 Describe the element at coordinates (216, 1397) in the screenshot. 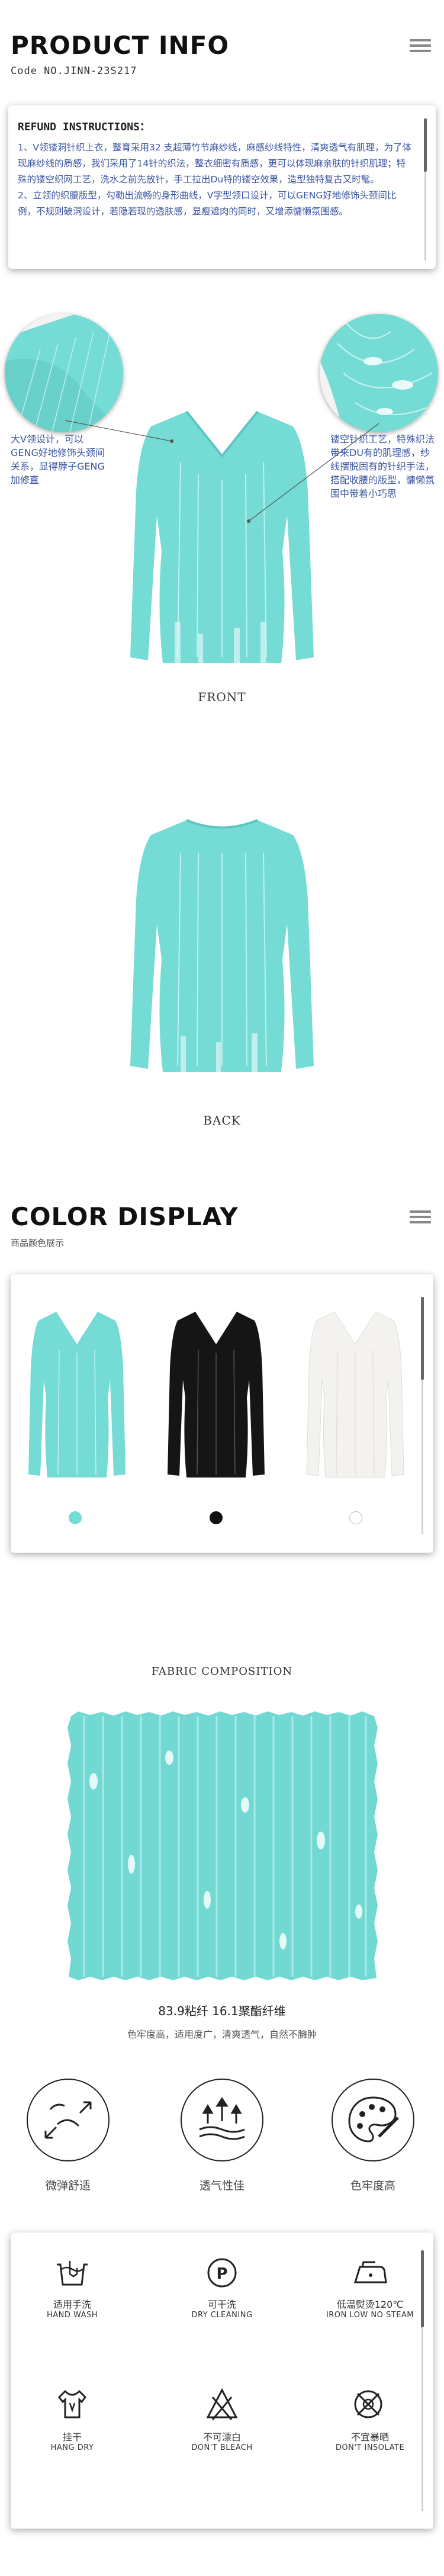

I see `black-variant-image` at that location.